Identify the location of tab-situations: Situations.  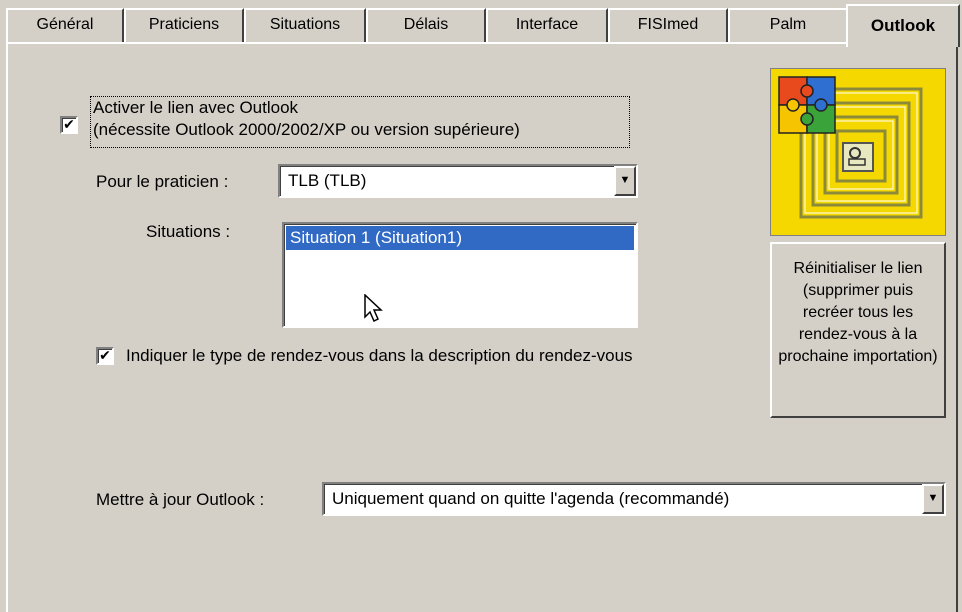
(305, 25).